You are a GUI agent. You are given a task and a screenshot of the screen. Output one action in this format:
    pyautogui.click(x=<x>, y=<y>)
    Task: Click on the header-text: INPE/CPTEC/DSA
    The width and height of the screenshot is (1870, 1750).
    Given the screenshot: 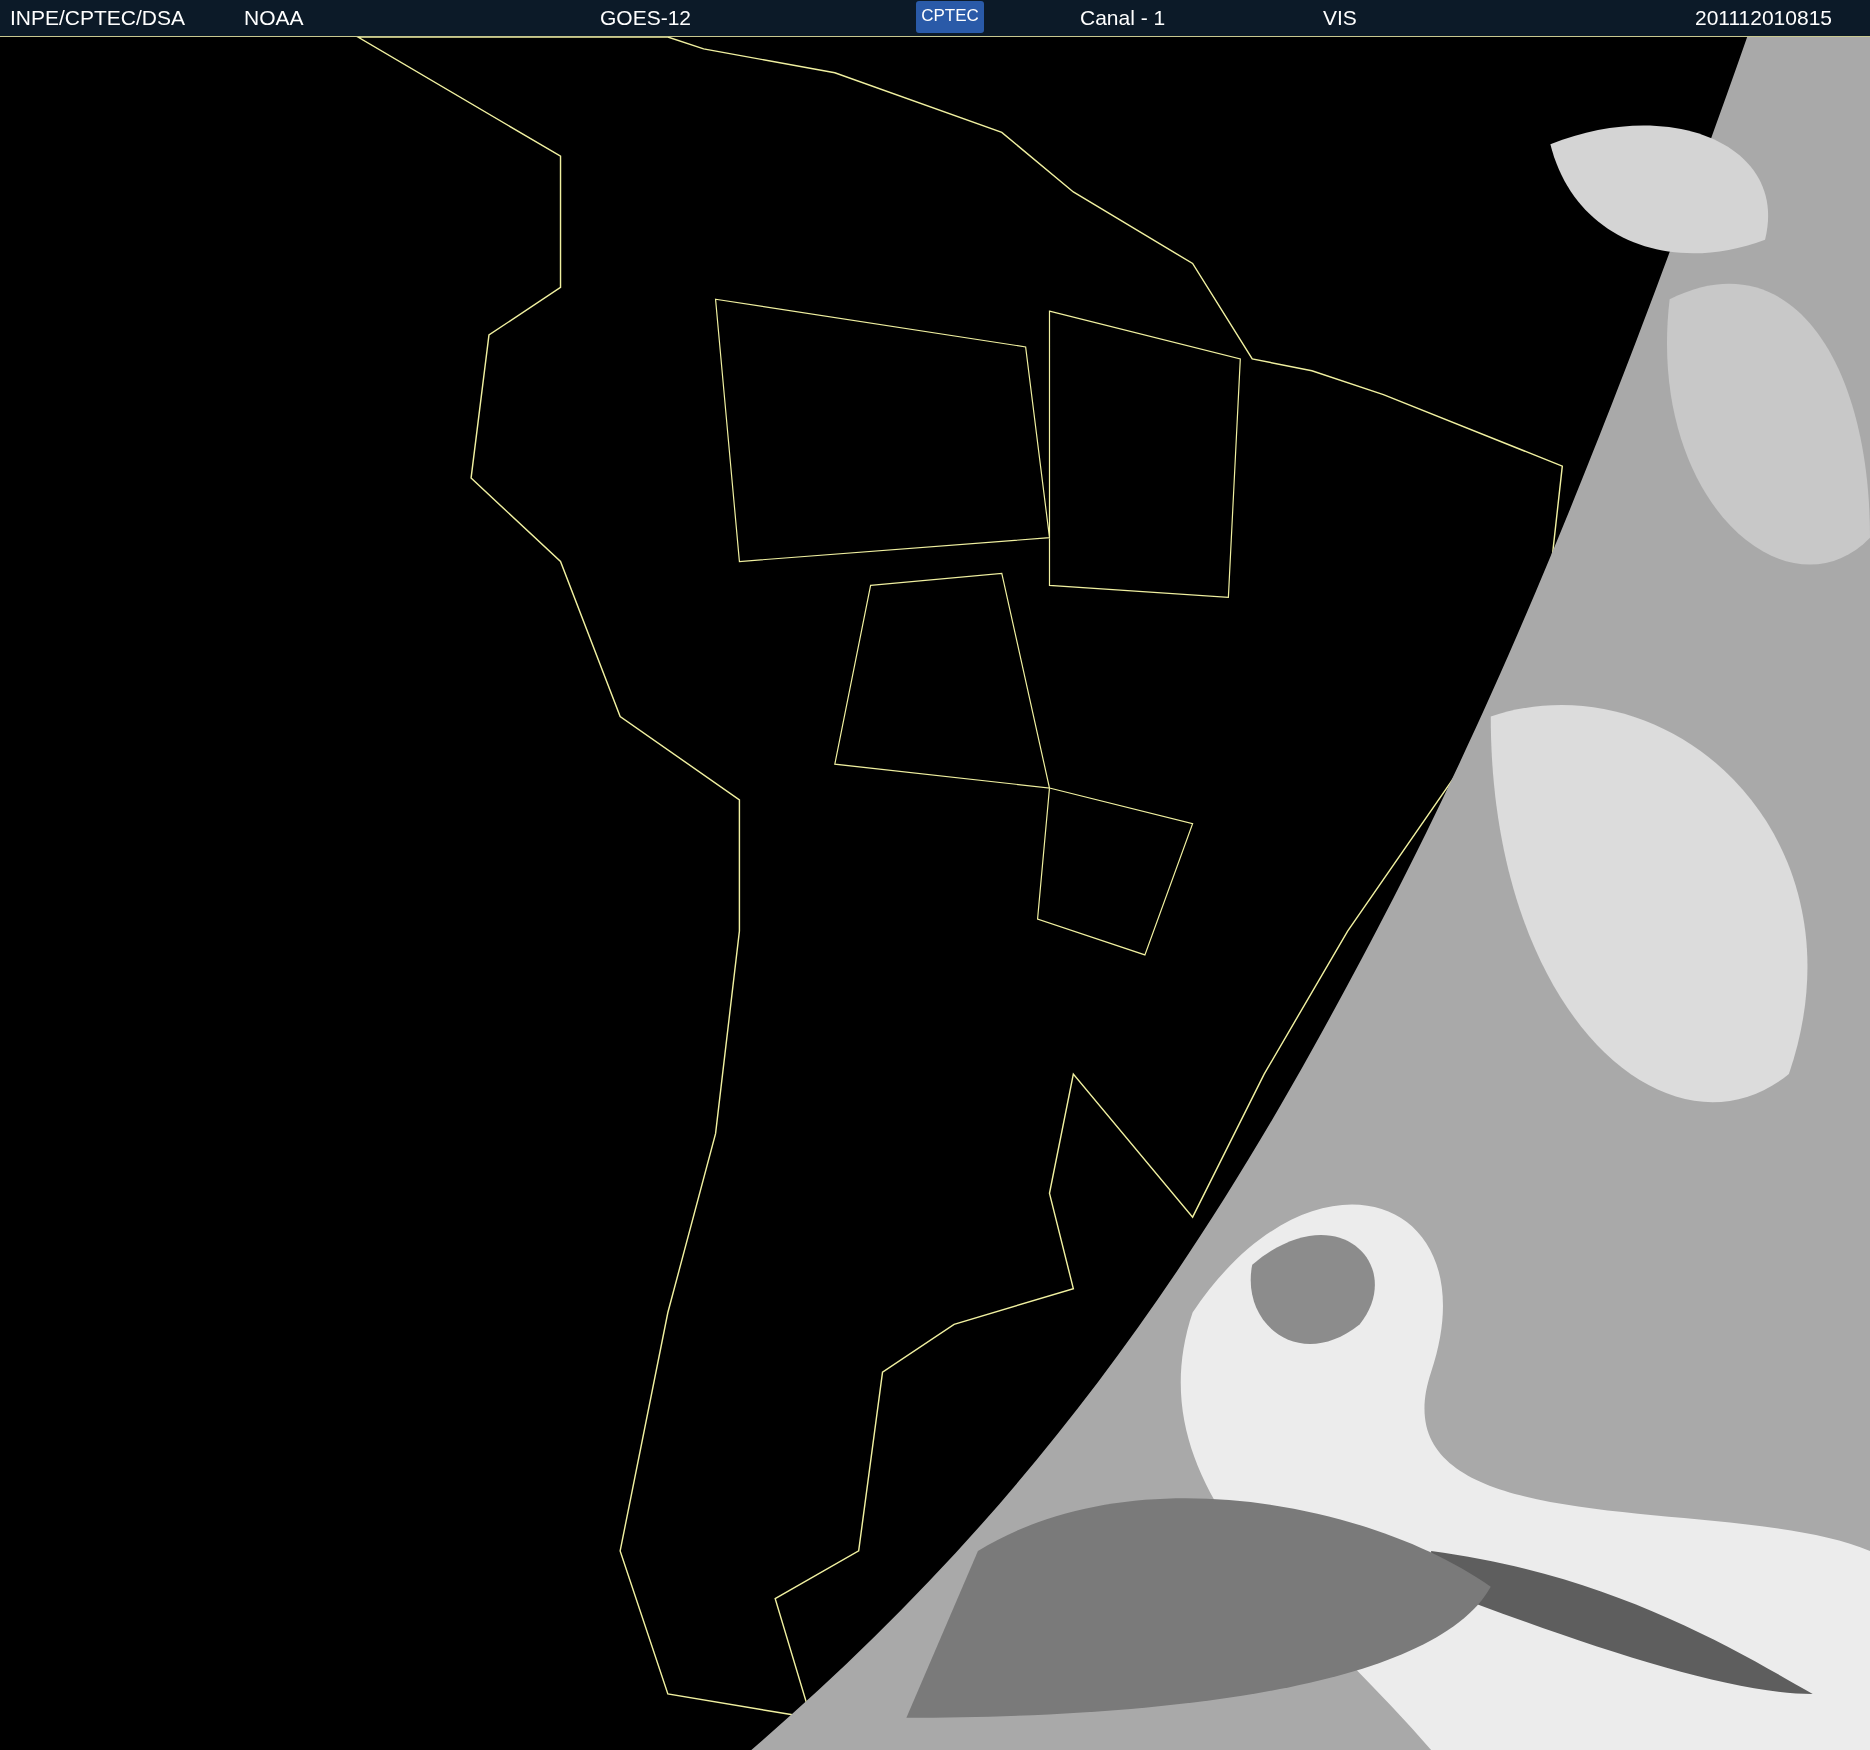 What is the action you would take?
    pyautogui.click(x=98, y=18)
    